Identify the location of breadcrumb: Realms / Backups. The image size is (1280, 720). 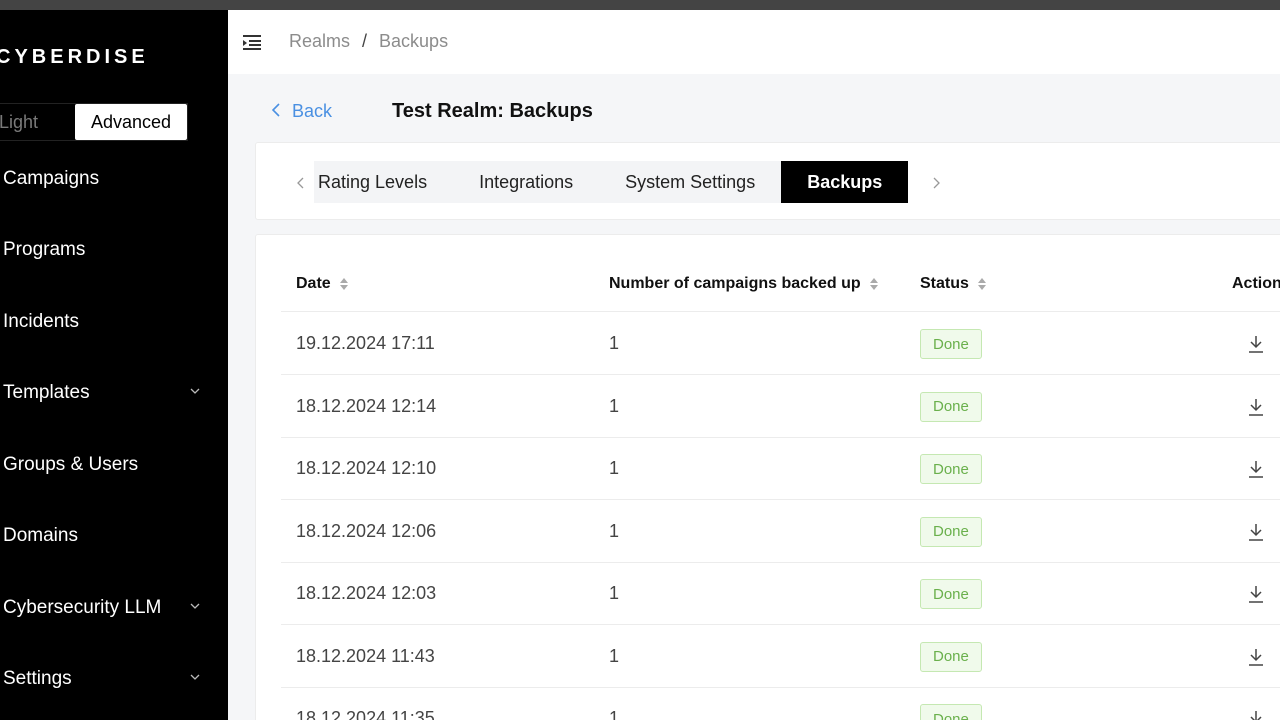
(368, 41).